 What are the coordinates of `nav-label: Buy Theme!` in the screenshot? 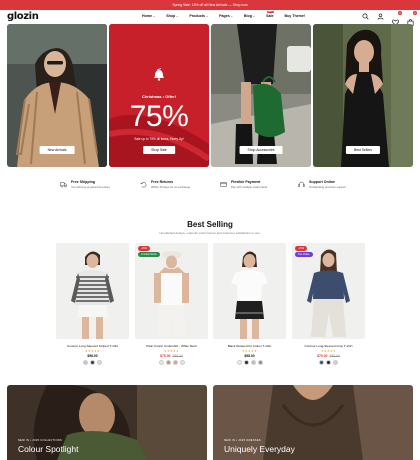 It's located at (295, 16).